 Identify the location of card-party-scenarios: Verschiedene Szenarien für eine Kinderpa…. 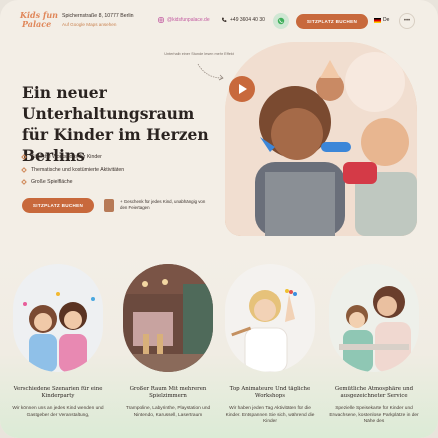
(58, 341).